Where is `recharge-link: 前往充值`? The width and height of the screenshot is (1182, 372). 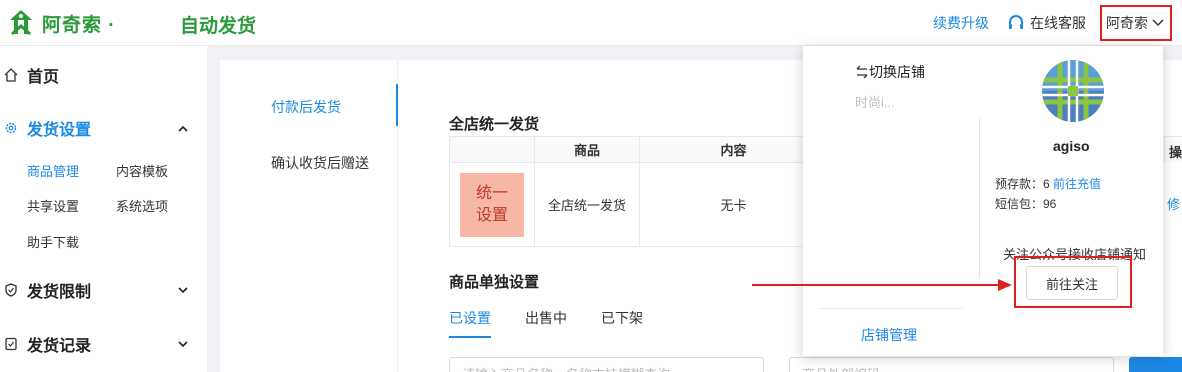
recharge-link: 前往充值 is located at coordinates (1077, 184).